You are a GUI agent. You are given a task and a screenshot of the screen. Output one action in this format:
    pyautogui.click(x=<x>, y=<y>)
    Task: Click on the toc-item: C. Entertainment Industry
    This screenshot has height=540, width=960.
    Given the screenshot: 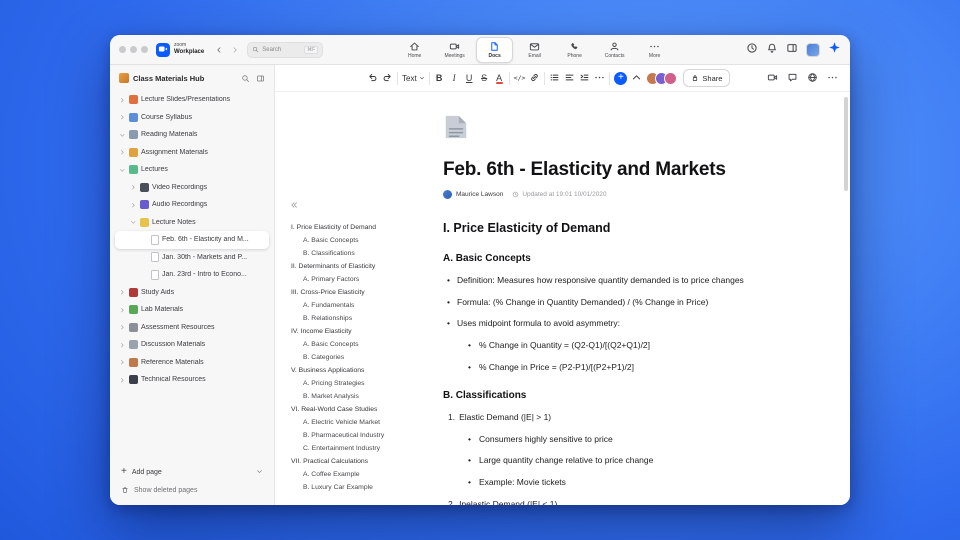 What is the action you would take?
    pyautogui.click(x=361, y=448)
    